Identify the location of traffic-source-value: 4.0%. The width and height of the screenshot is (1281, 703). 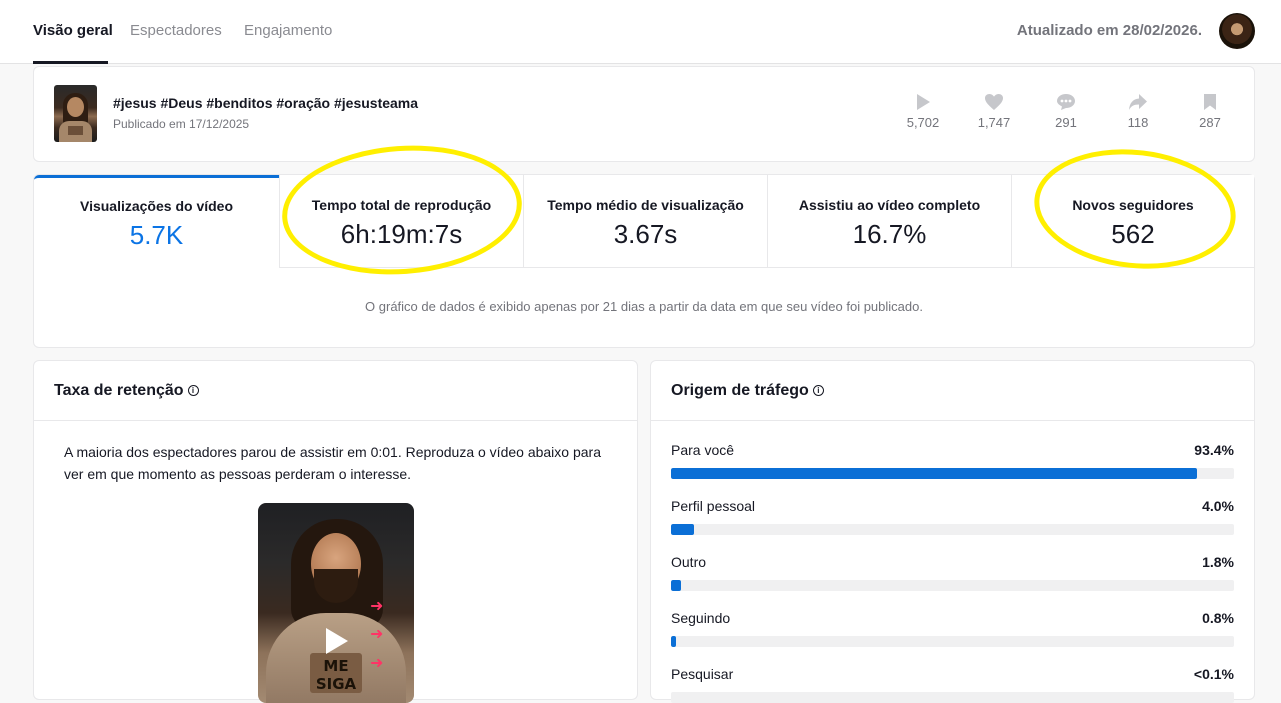
(1218, 506).